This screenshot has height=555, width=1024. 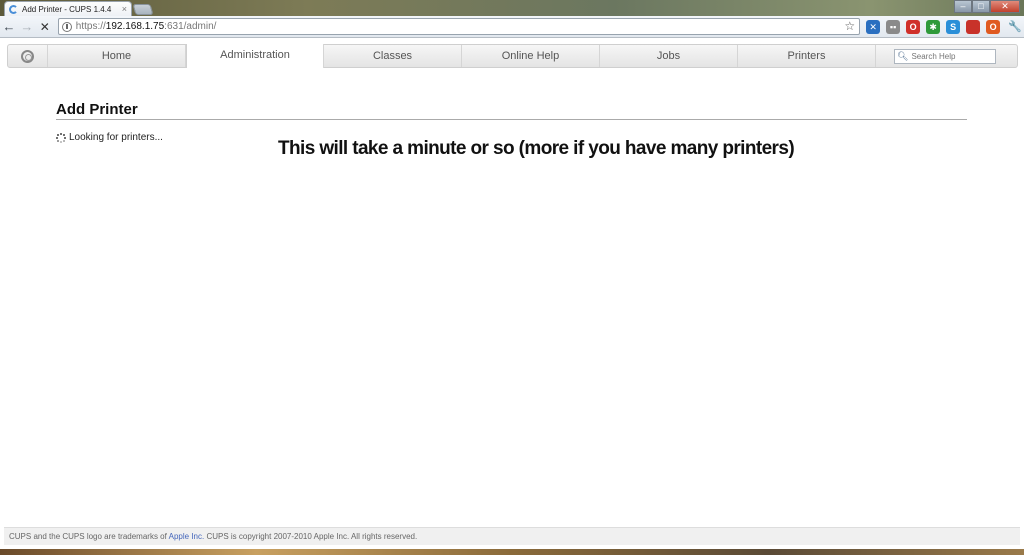 I want to click on browser-titlebar: Add Printer - CUPS 1.4.4 × – □ ✕, so click(x=512, y=8).